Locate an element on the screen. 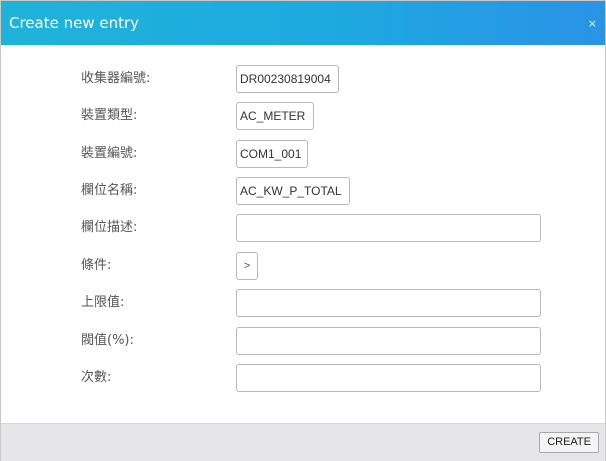 The height and width of the screenshot is (461, 606). field-desc-row: 欄位描述: is located at coordinates (303, 228).